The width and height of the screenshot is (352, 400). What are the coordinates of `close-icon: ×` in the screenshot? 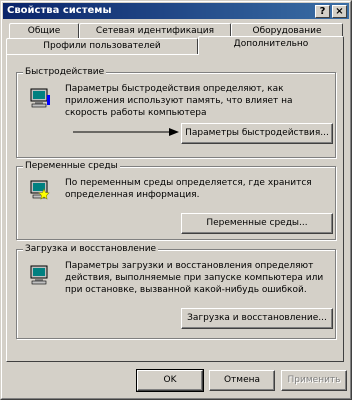 It's located at (339, 11).